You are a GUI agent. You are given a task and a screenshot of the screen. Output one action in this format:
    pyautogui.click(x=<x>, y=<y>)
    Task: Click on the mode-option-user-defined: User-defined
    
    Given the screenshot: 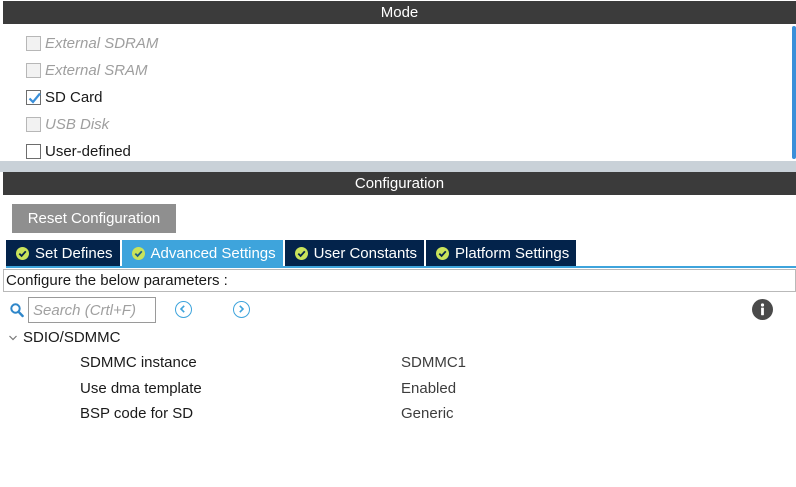 What is the action you would take?
    pyautogui.click(x=78, y=150)
    